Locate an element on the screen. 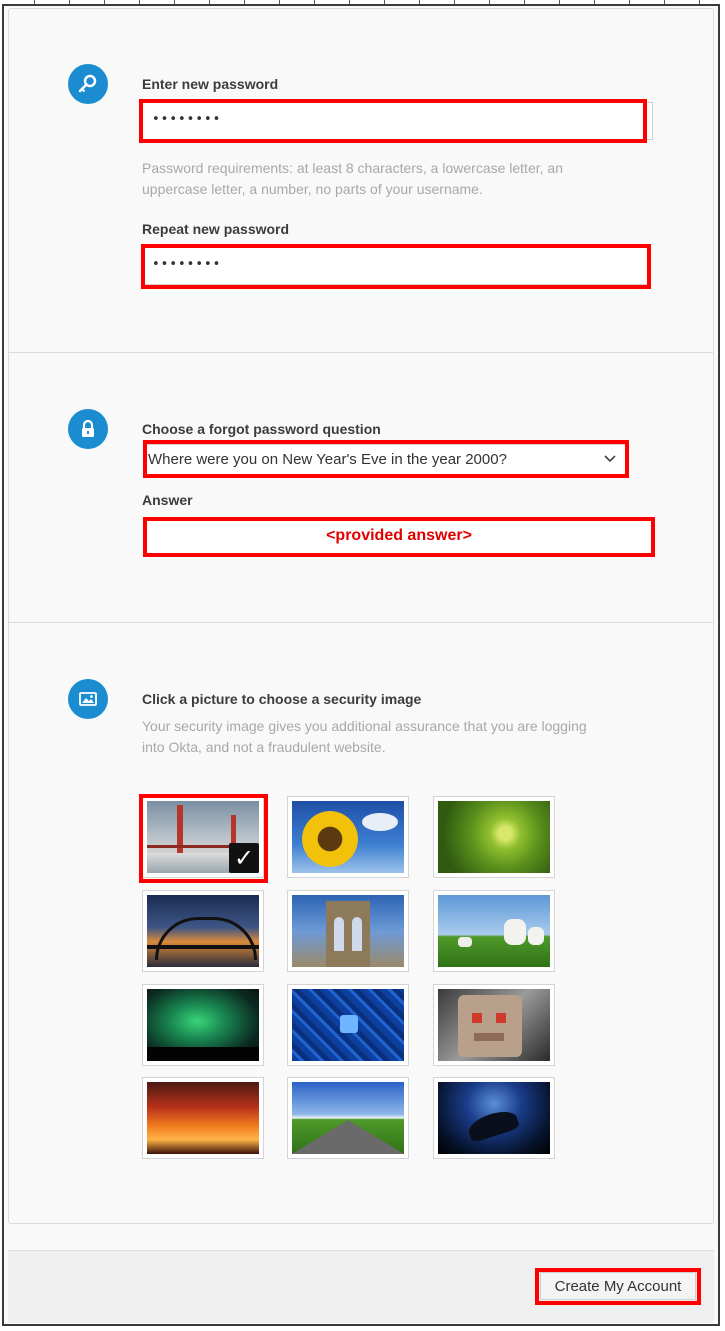 This screenshot has width=725, height=1331. lock-icon is located at coordinates (88, 429).